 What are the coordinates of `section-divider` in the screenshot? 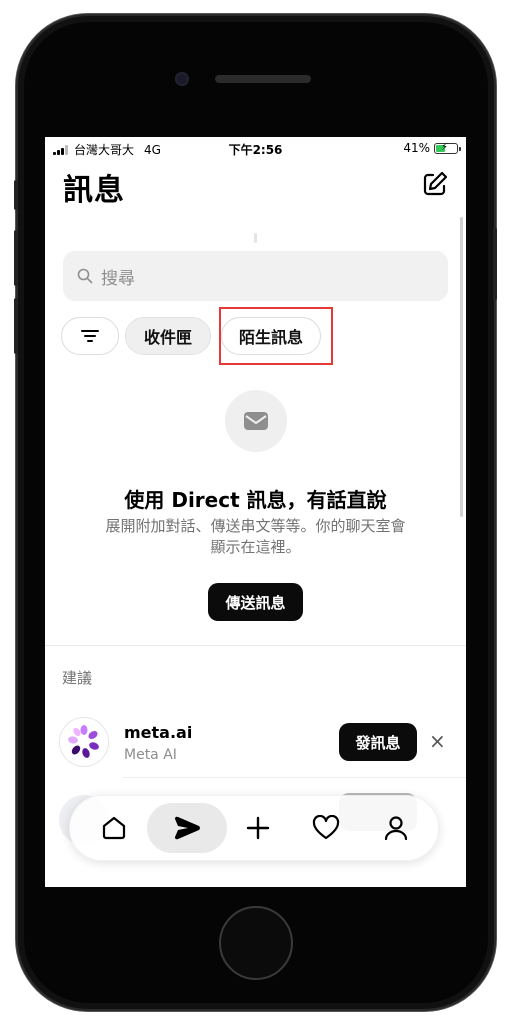 It's located at (255, 645).